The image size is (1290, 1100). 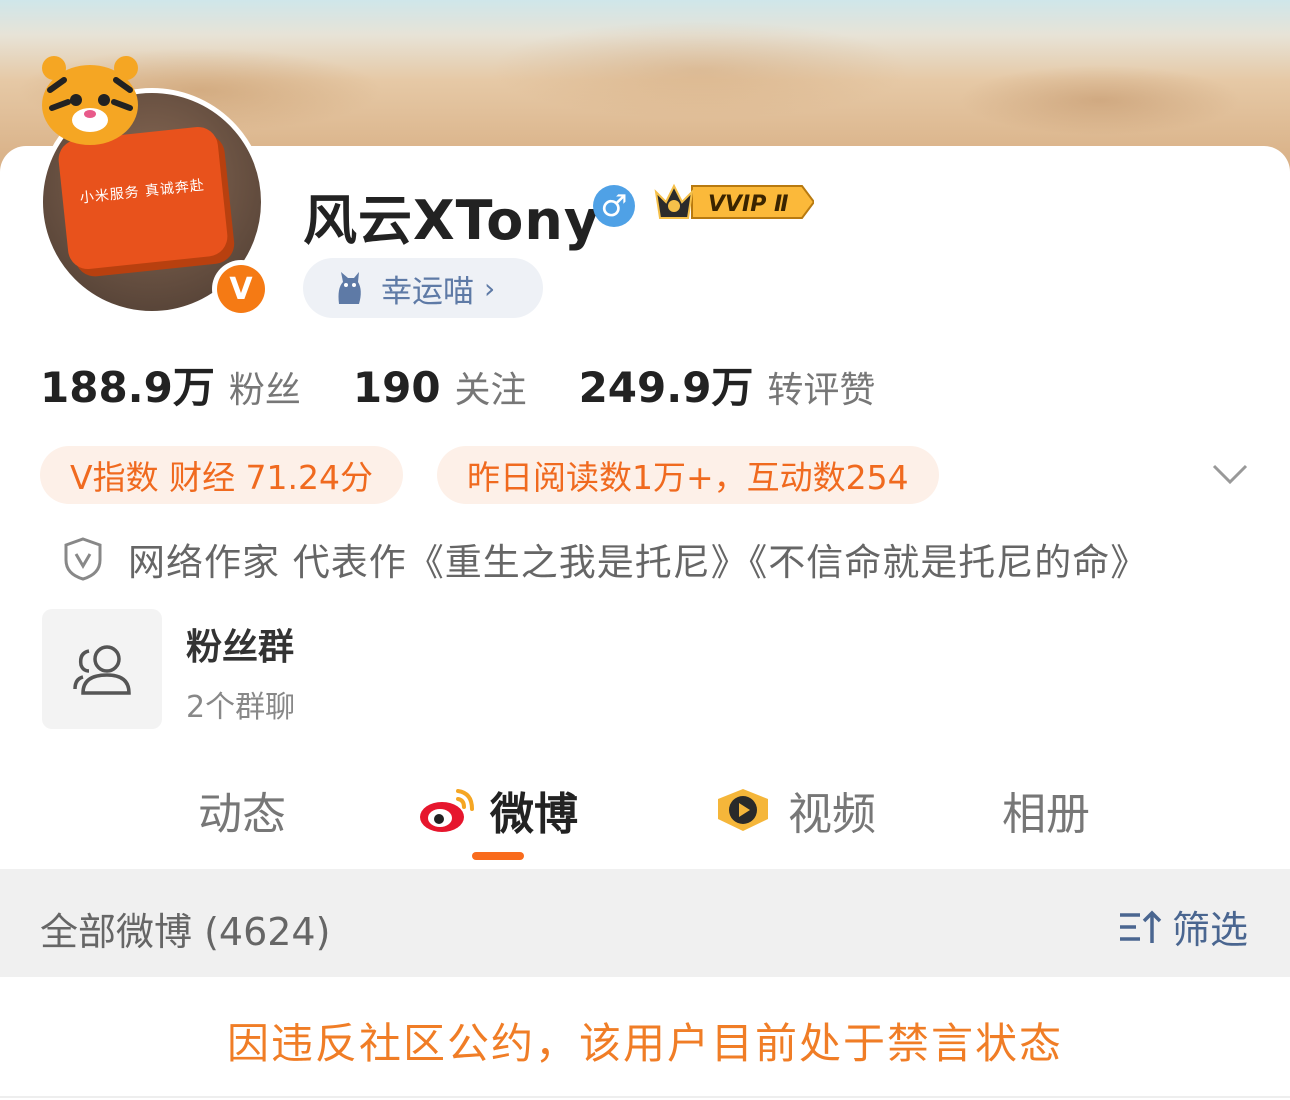 What do you see at coordinates (821, 390) in the screenshot?
I see `likes-label: 转评赞` at bounding box center [821, 390].